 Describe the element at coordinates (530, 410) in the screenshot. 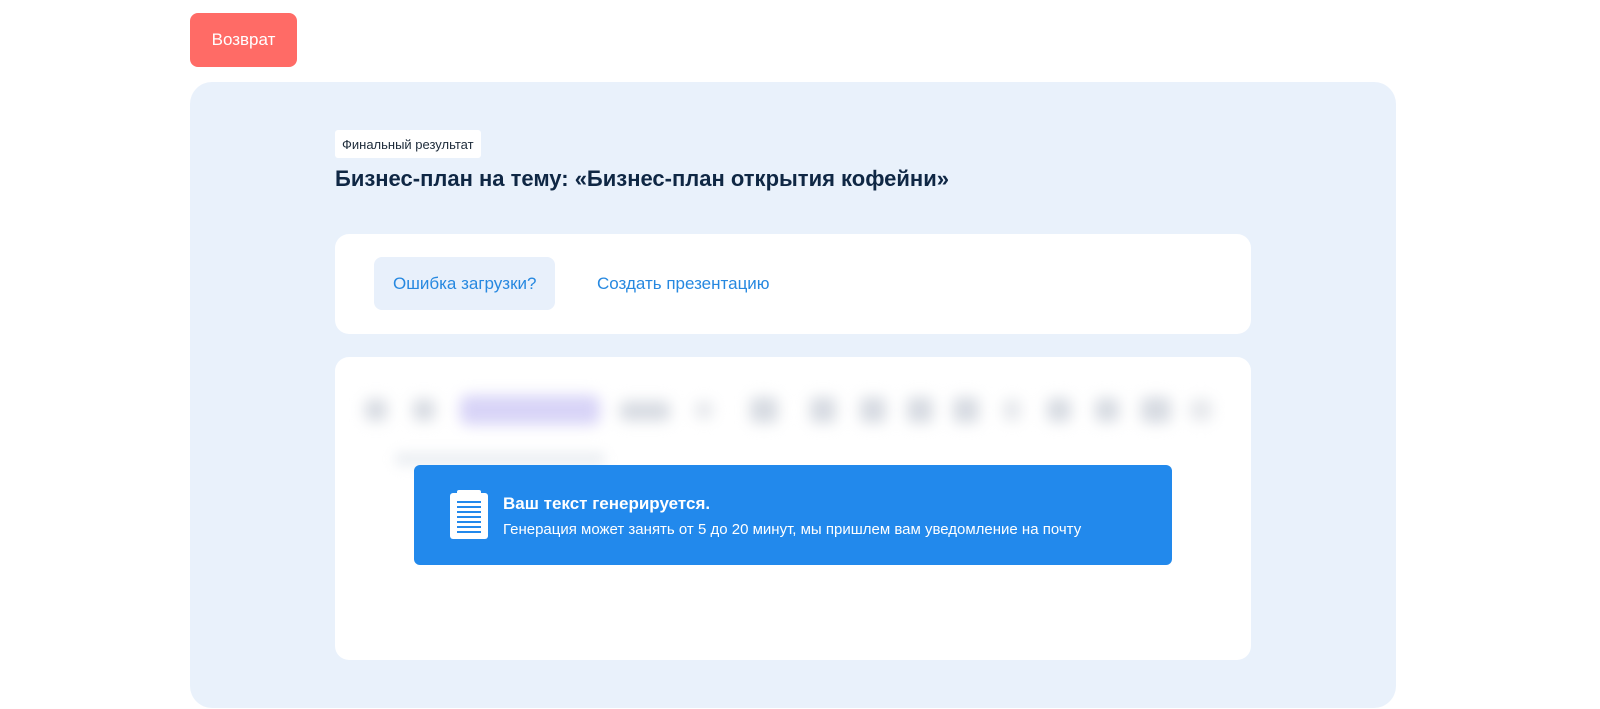

I see `toolbar-style-select` at that location.